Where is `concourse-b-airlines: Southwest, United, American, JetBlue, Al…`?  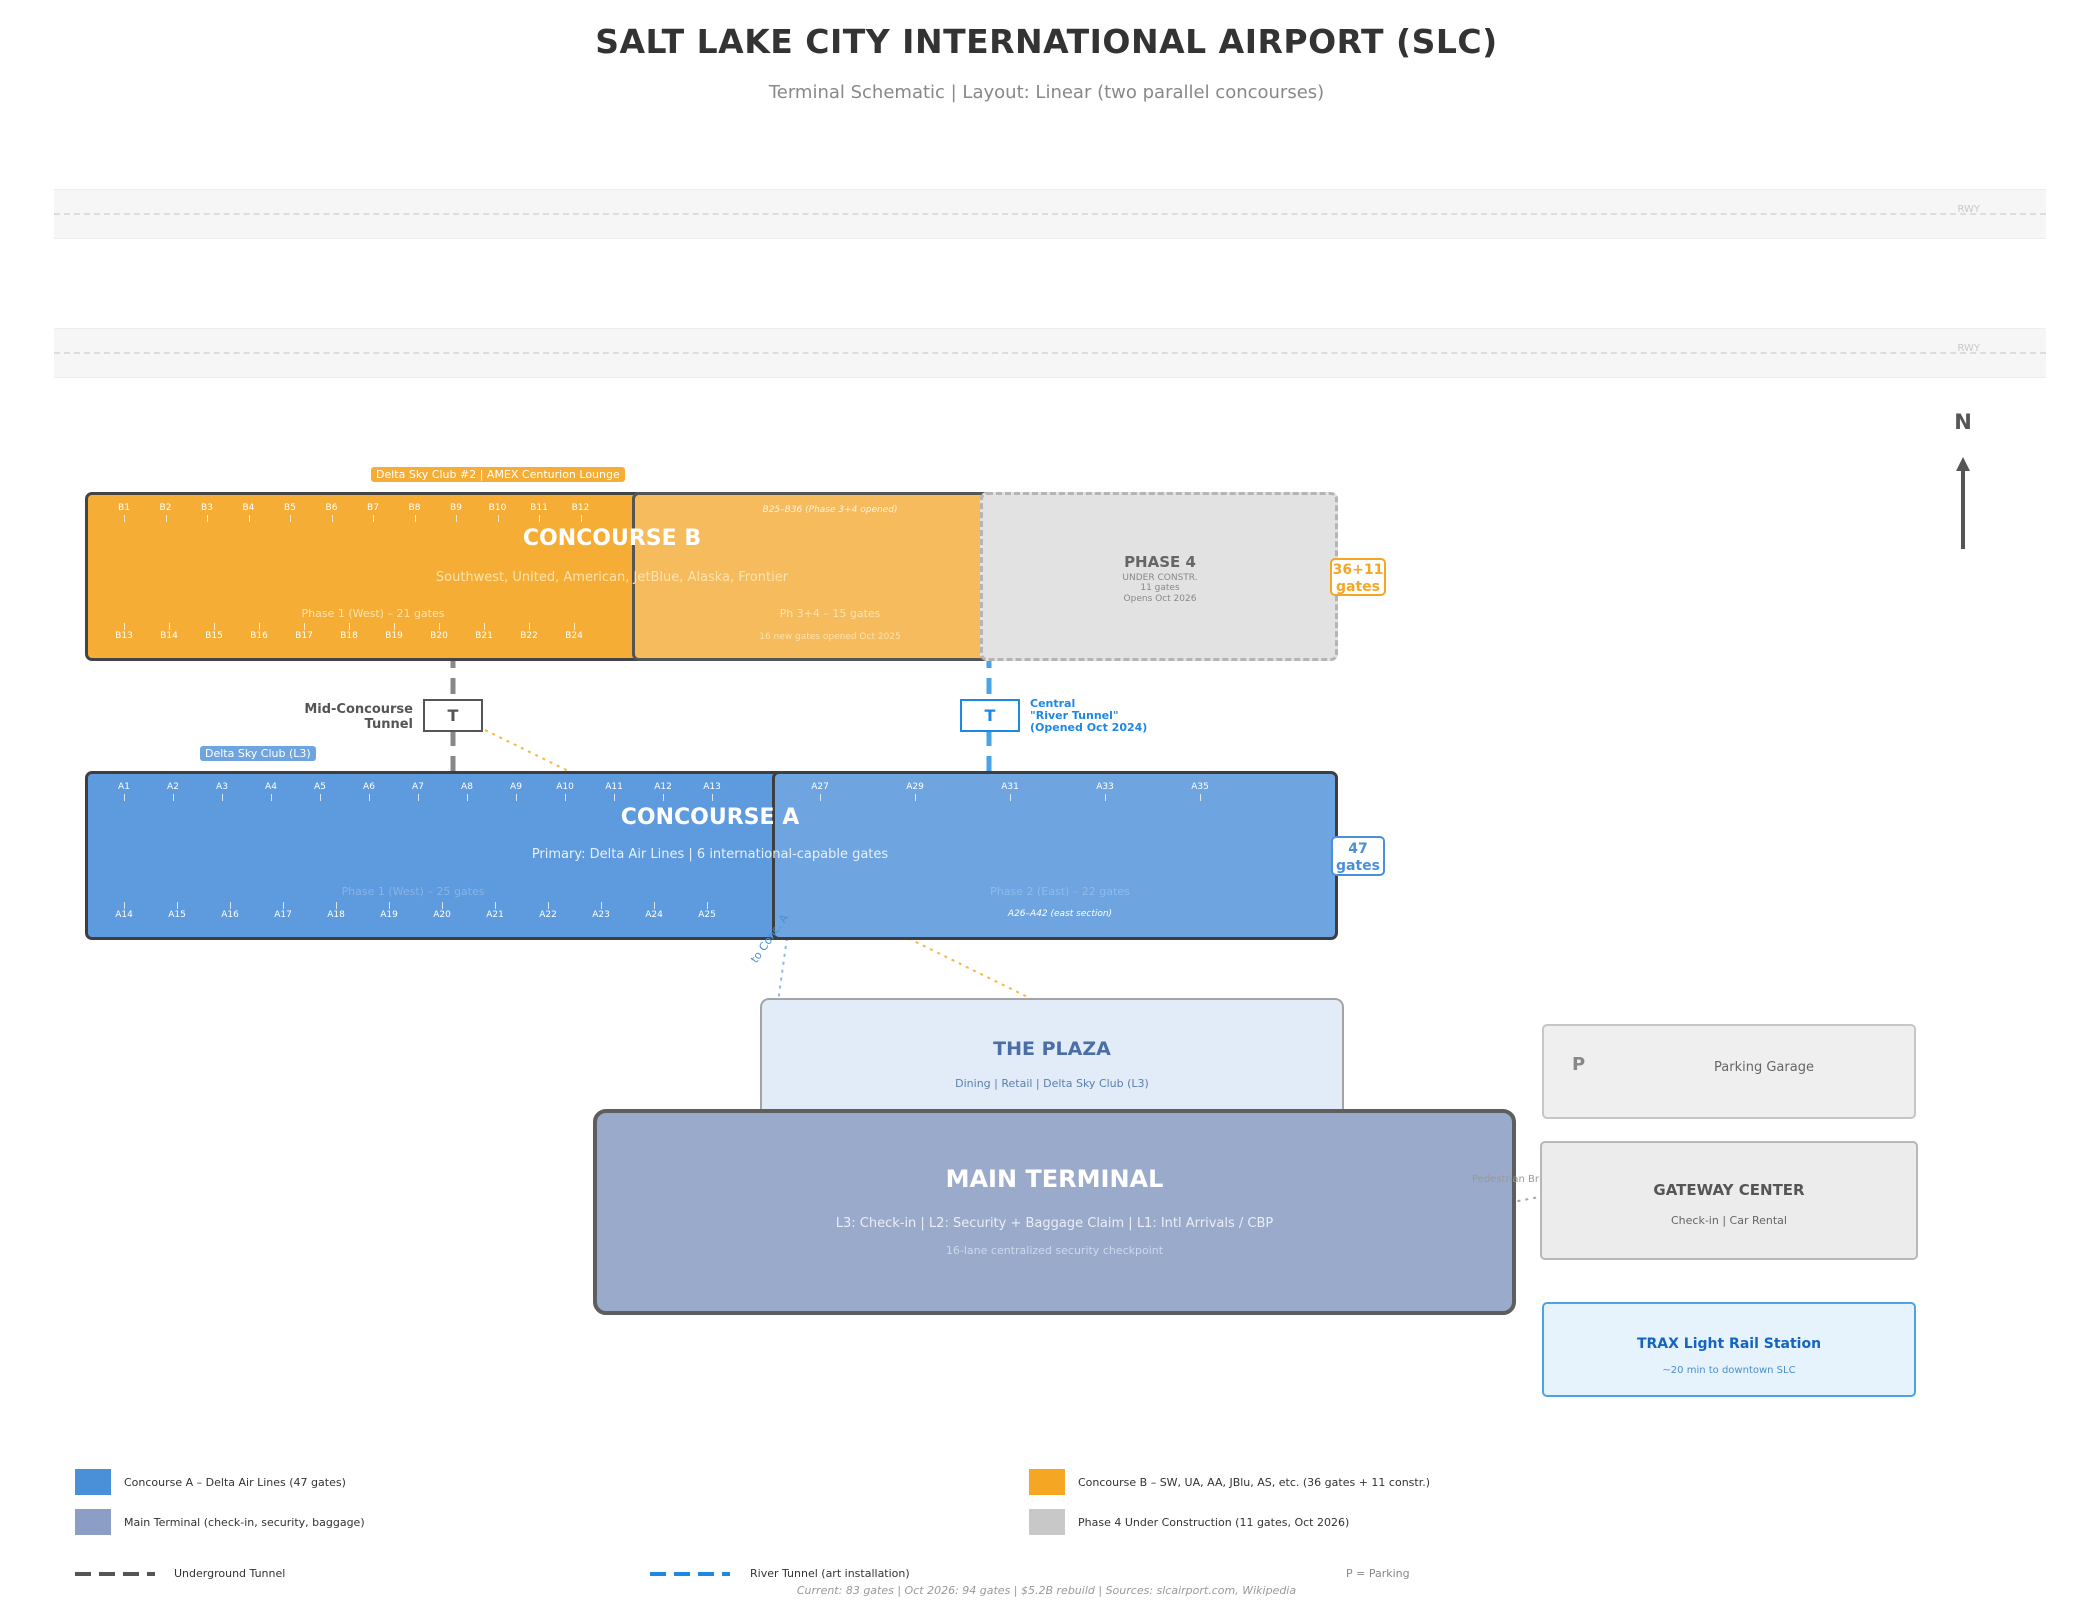
concourse-b-airlines: Southwest, United, American, JetBlue, Al… is located at coordinates (612, 577).